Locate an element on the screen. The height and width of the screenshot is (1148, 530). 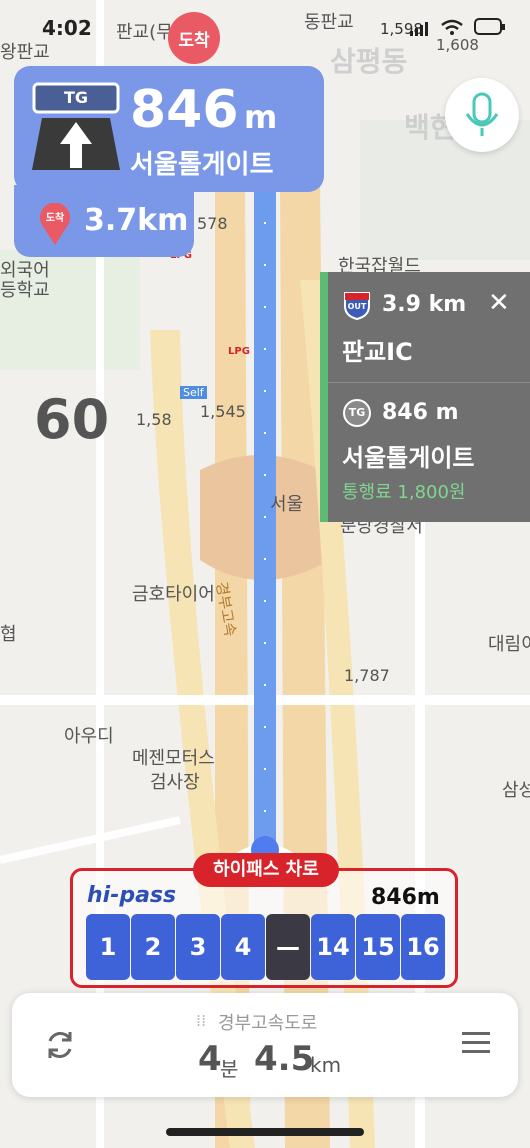
lane-1: 1 is located at coordinates (108, 947).